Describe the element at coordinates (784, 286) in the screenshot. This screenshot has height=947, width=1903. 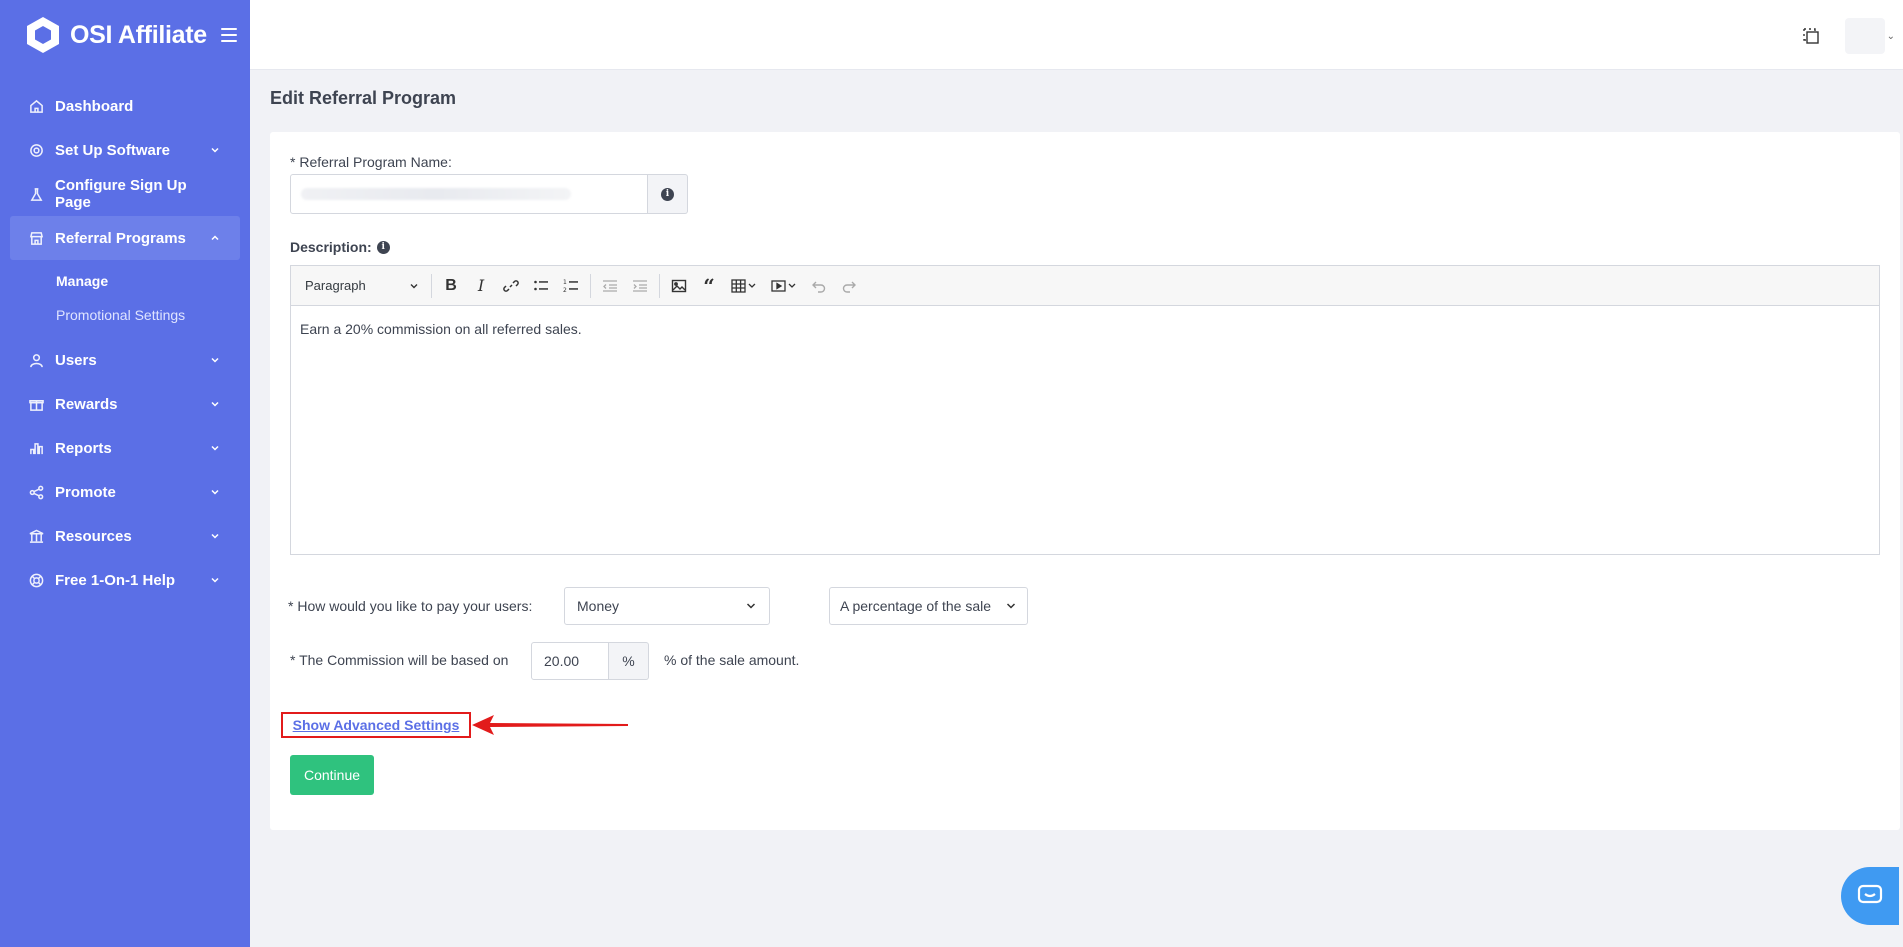
I see `media-embed-icon` at that location.